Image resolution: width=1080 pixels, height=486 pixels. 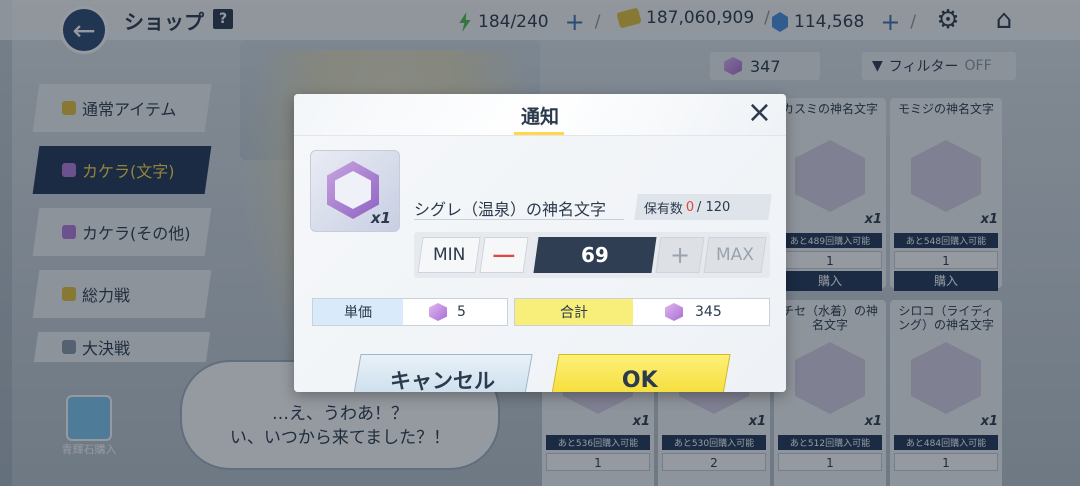 I want to click on close-icon: ×, so click(x=759, y=113).